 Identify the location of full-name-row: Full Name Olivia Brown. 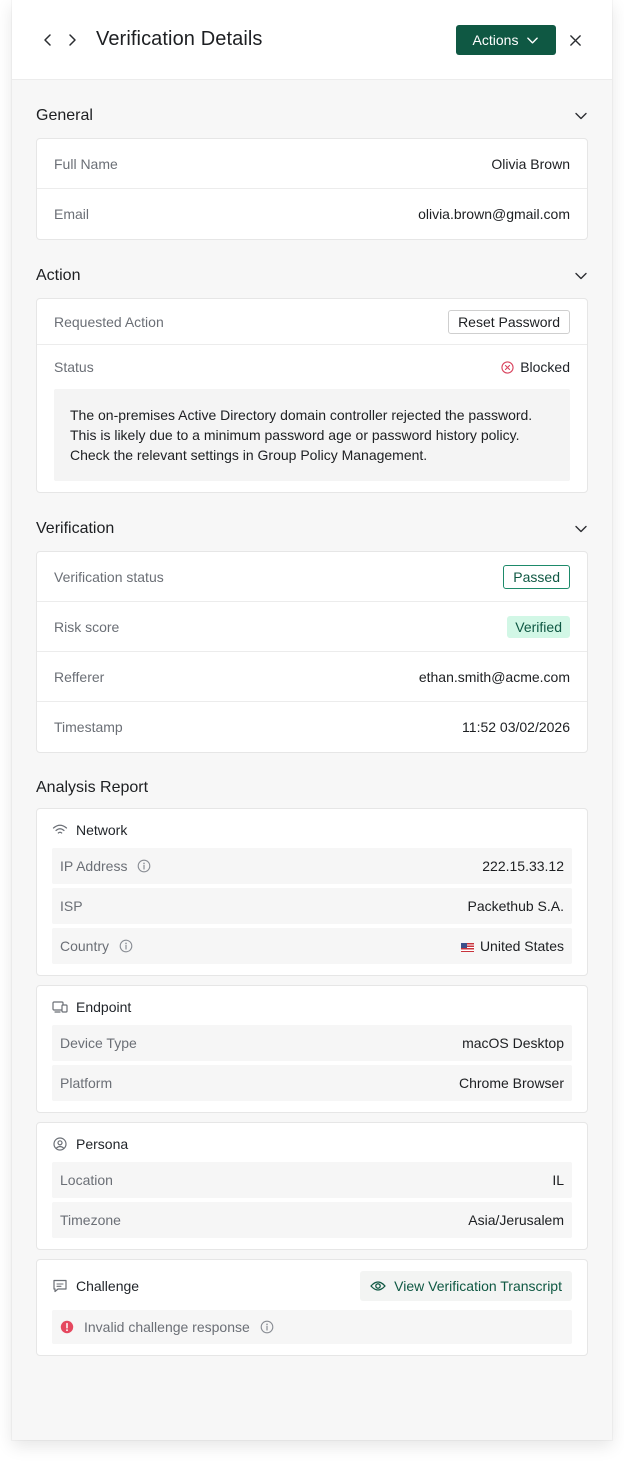
(312, 164).